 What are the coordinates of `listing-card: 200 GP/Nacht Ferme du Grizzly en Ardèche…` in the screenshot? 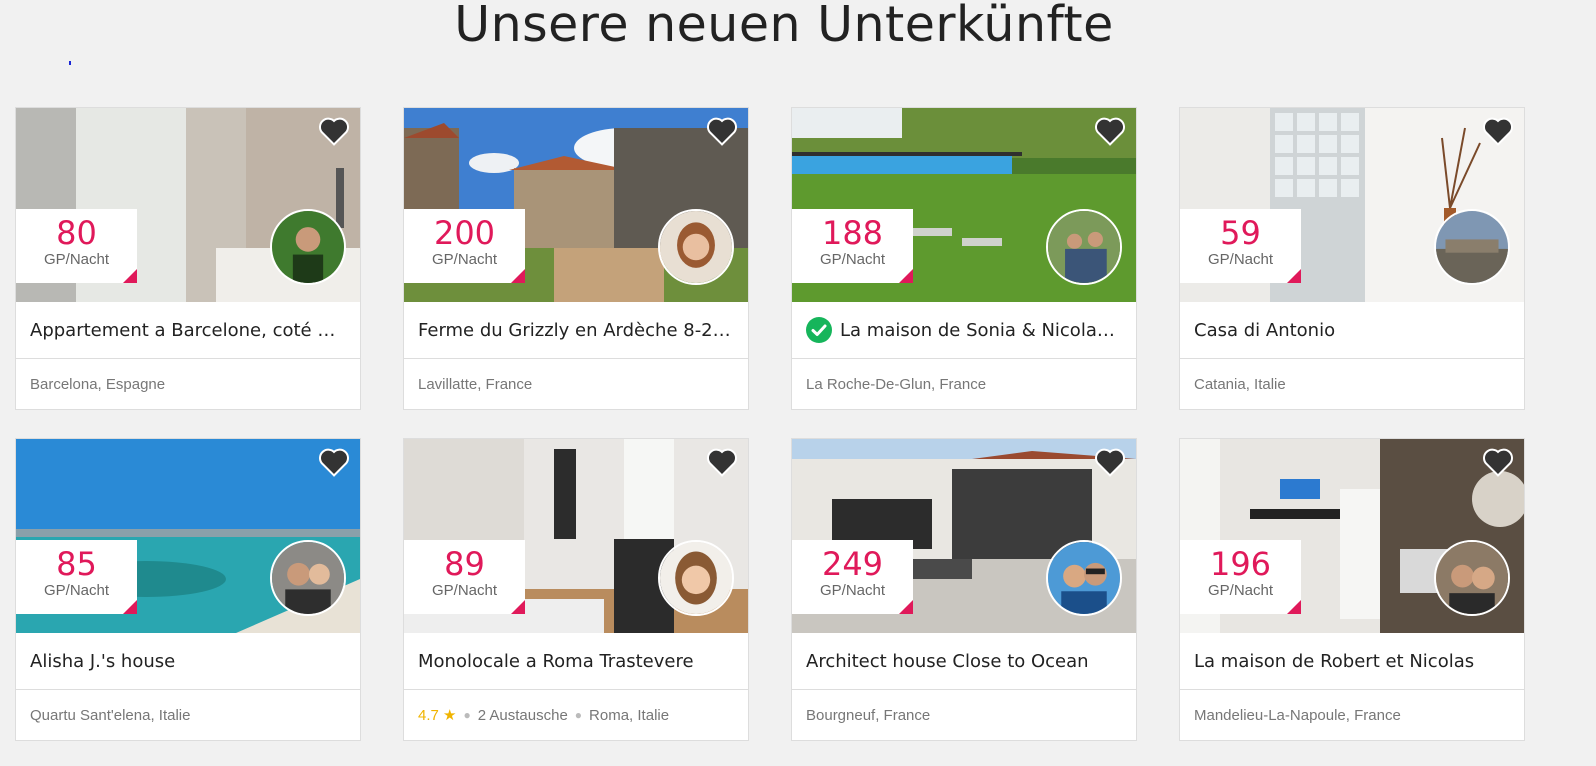 It's located at (576, 258).